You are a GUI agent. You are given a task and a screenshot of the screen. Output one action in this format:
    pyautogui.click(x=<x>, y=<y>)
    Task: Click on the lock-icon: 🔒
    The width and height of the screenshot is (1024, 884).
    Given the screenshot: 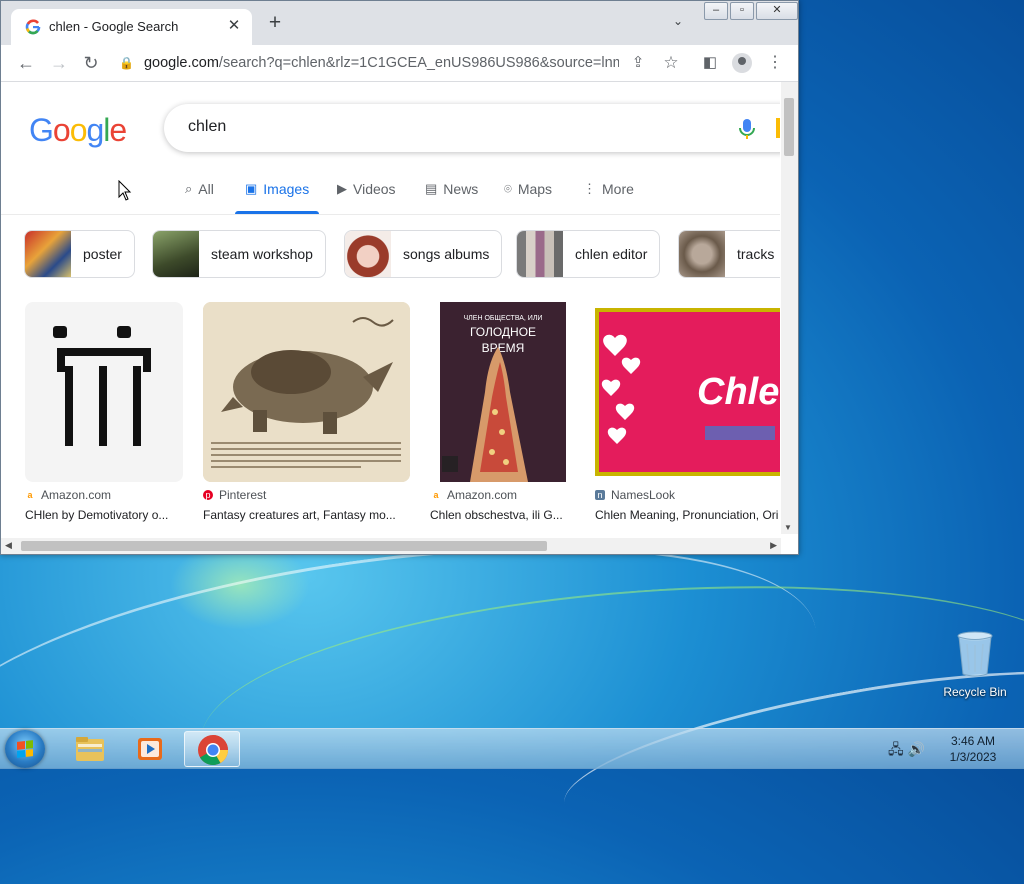 What is the action you would take?
    pyautogui.click(x=126, y=63)
    